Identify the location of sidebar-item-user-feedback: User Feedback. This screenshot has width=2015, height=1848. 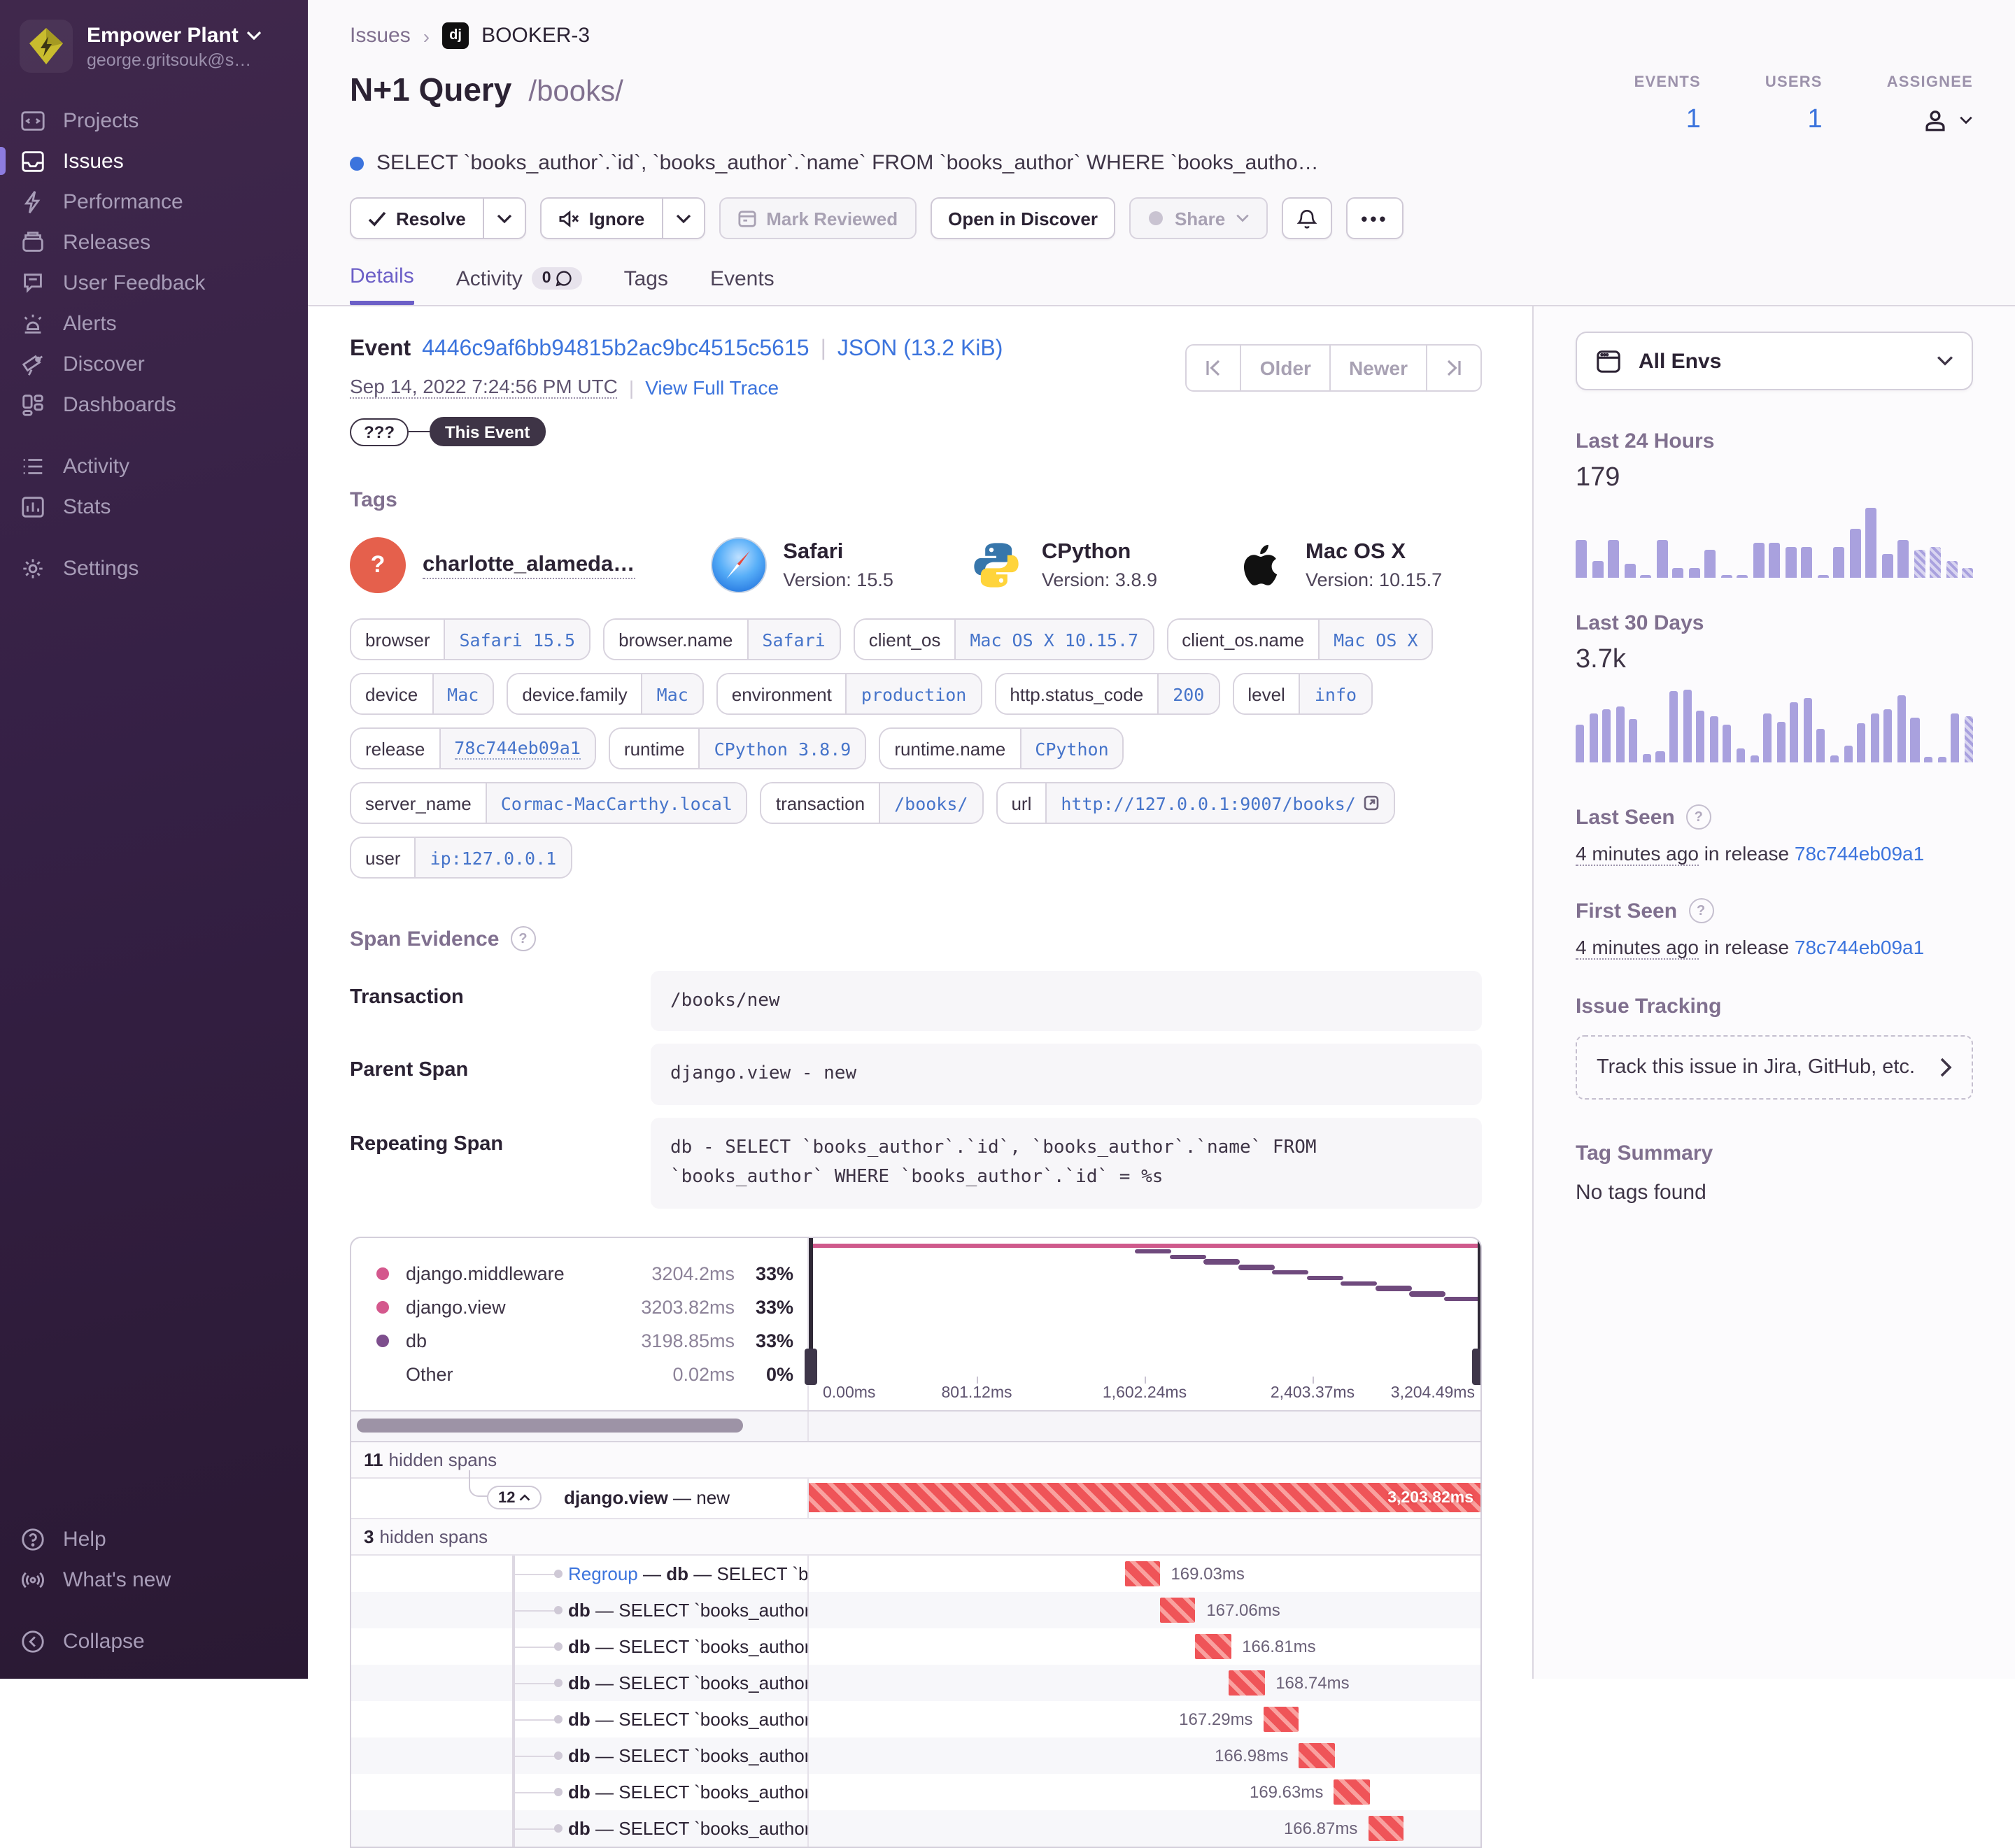
(164, 283).